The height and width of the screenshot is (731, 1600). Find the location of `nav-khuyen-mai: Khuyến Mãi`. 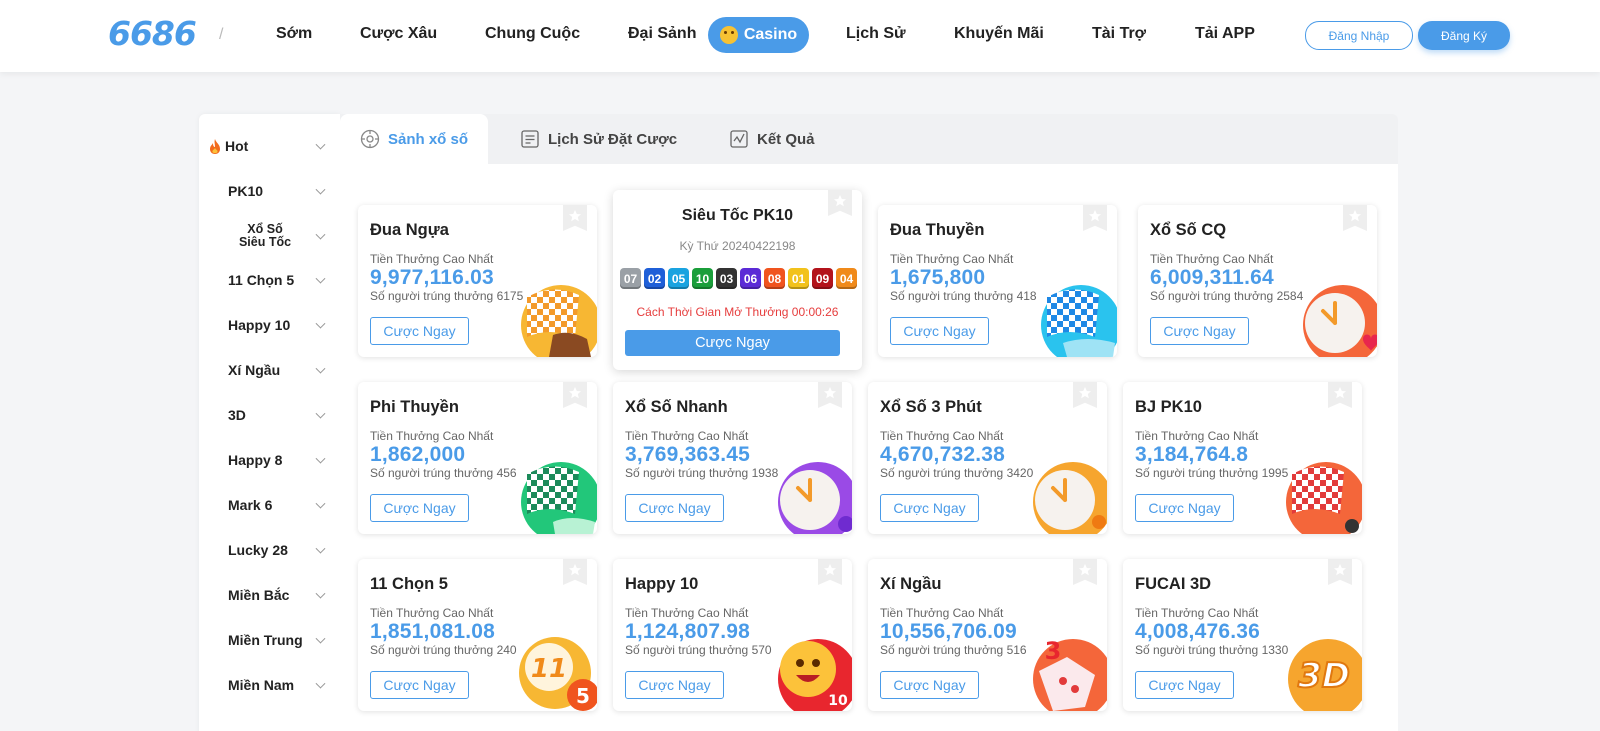

nav-khuyen-mai: Khuyến Mãi is located at coordinates (999, 34).